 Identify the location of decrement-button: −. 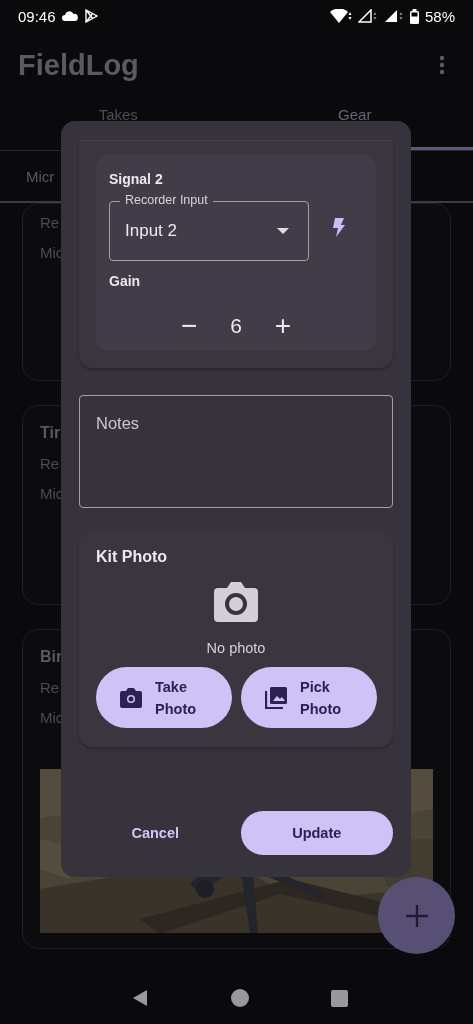
(189, 326).